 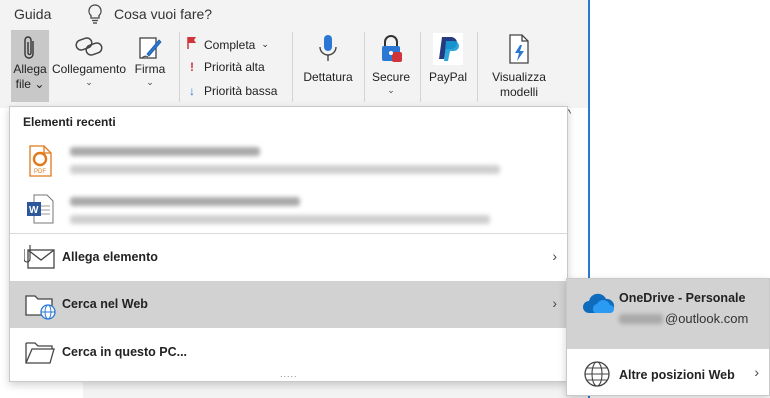 I want to click on attach-item-label: Allega elemento, so click(x=110, y=257).